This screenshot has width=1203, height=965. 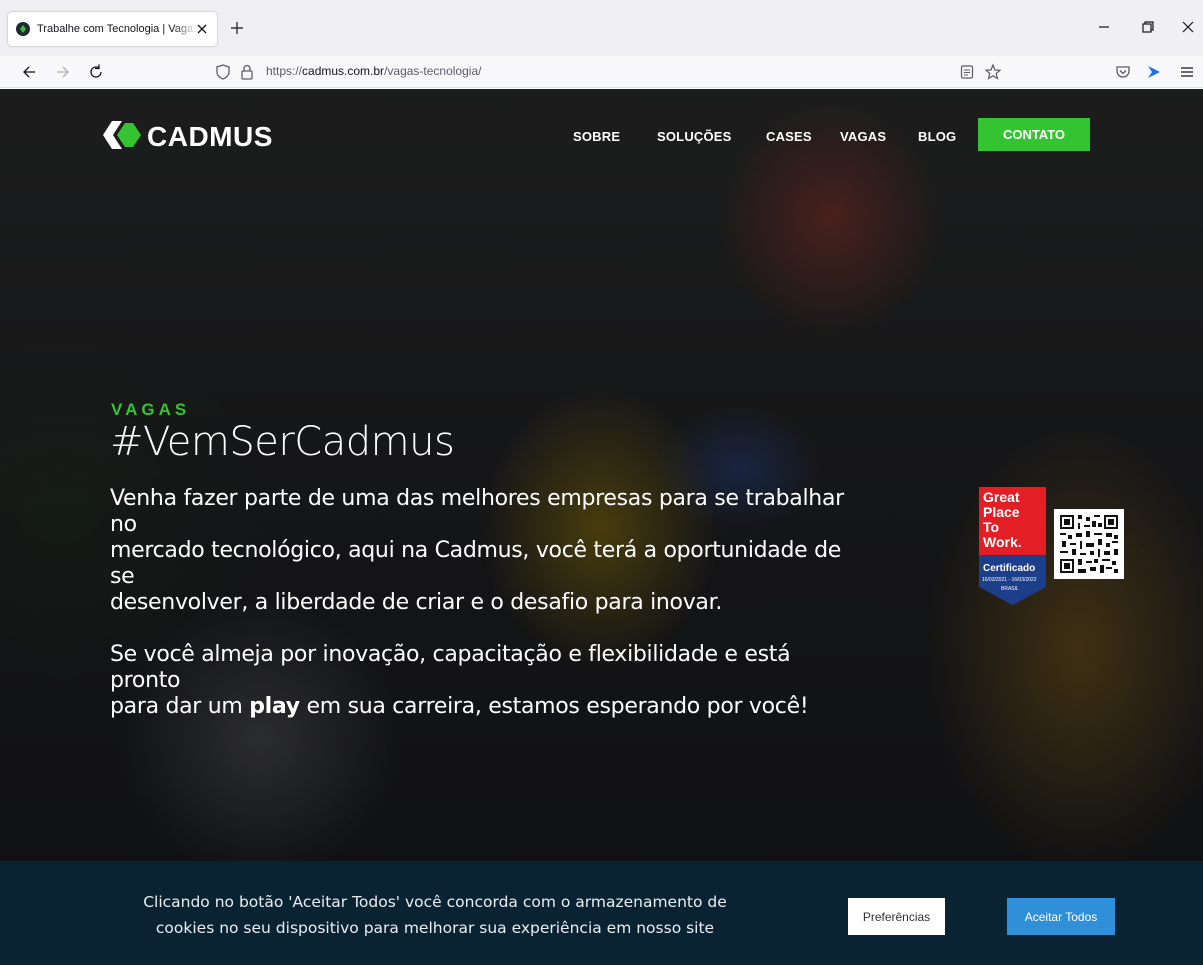 What do you see at coordinates (202, 28) in the screenshot?
I see `close-tab-icon` at bounding box center [202, 28].